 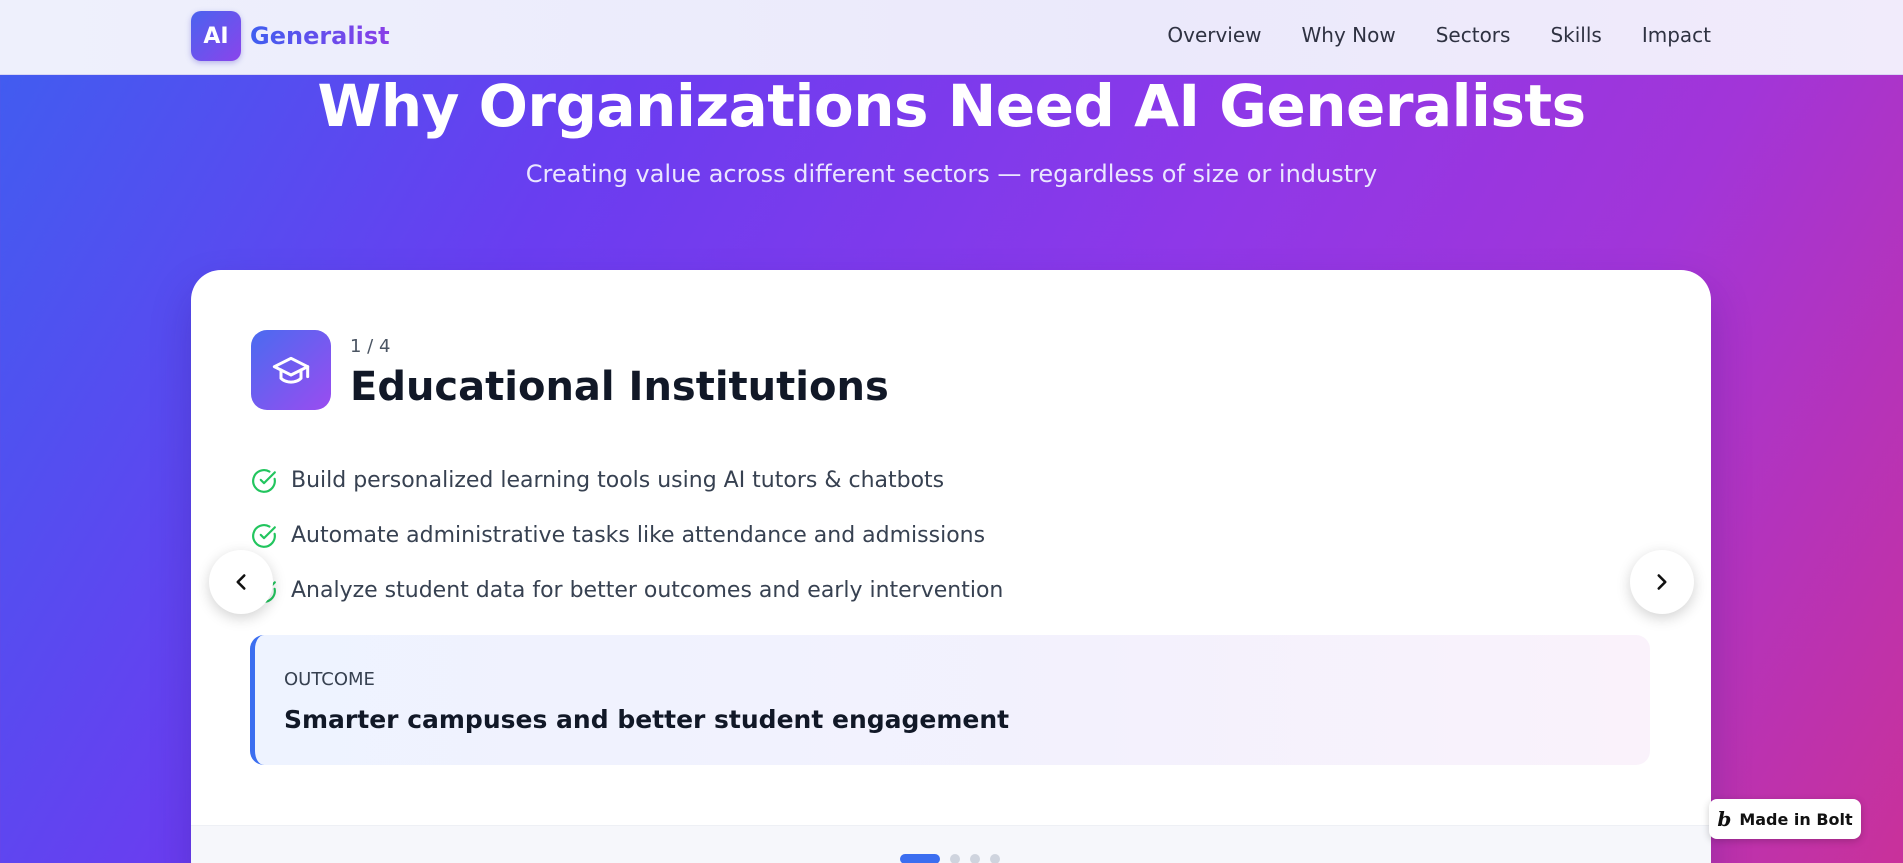 I want to click on chevron-right-icon, so click(x=1662, y=582).